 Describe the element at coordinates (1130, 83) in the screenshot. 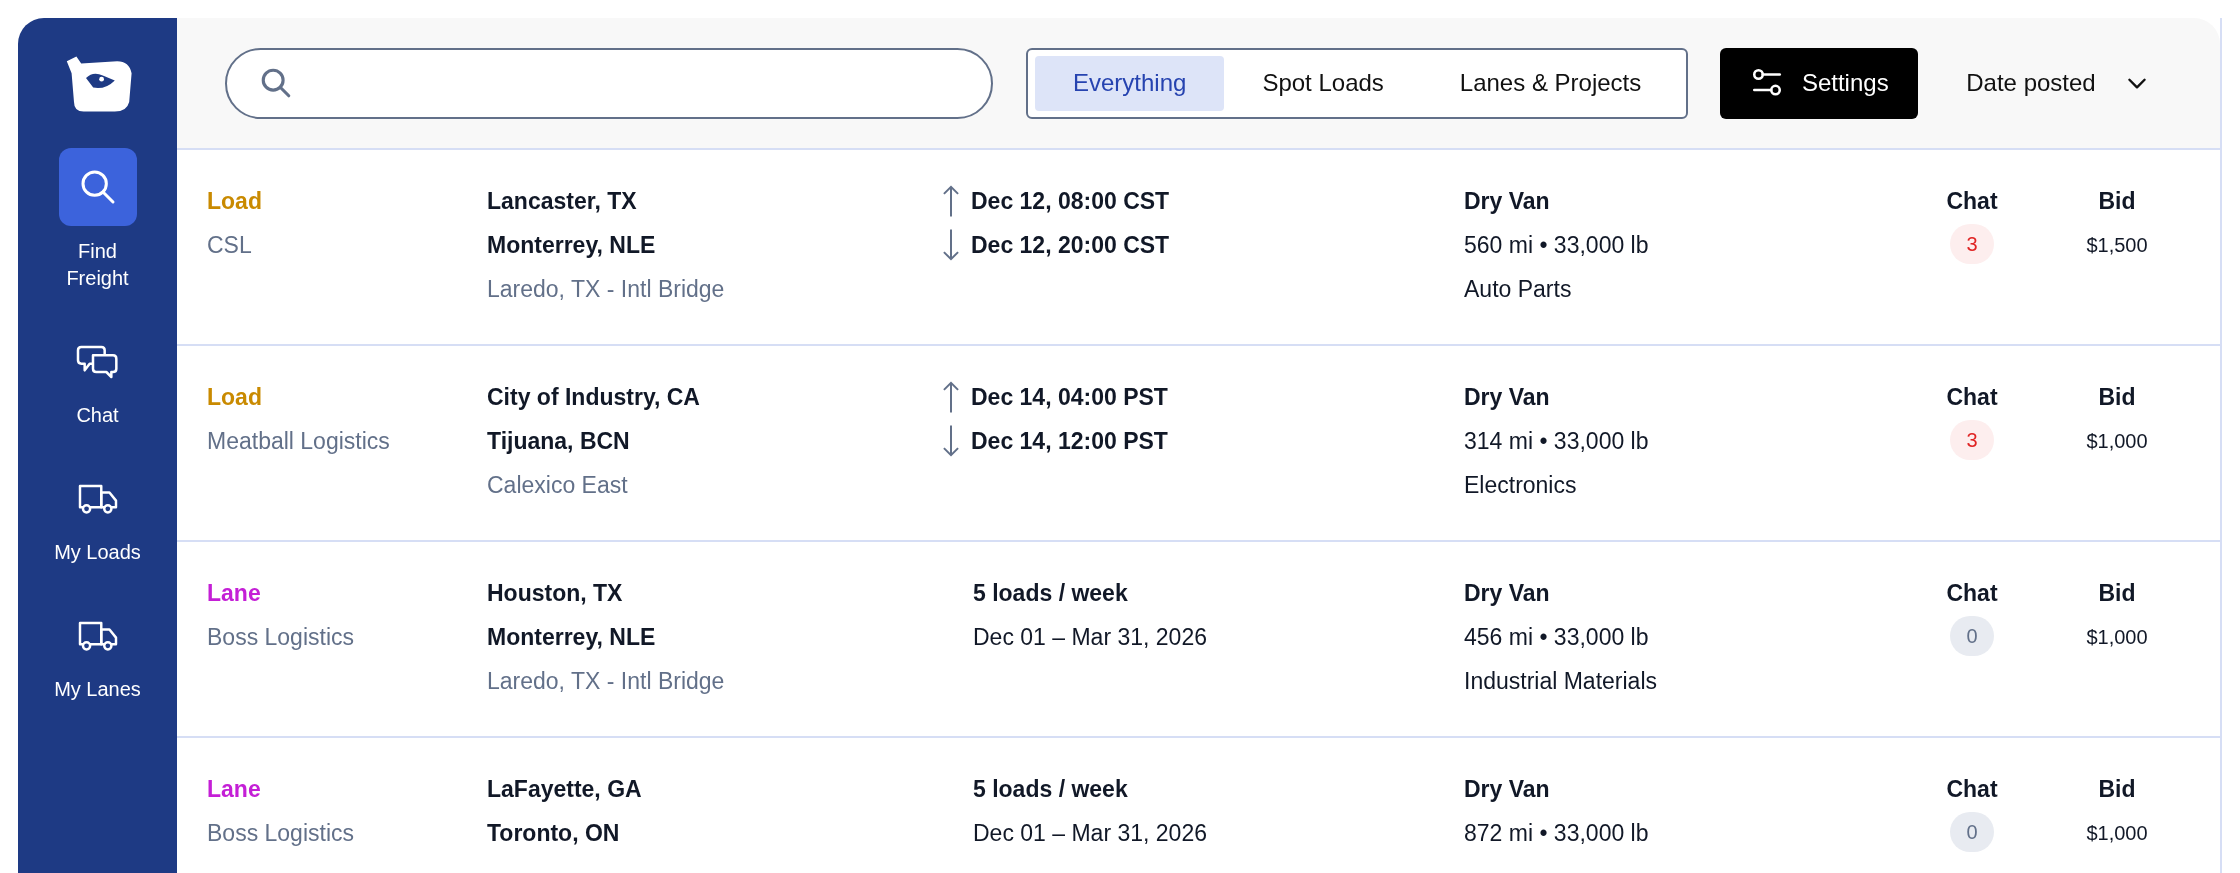

I see `filter-tab: Everything` at that location.